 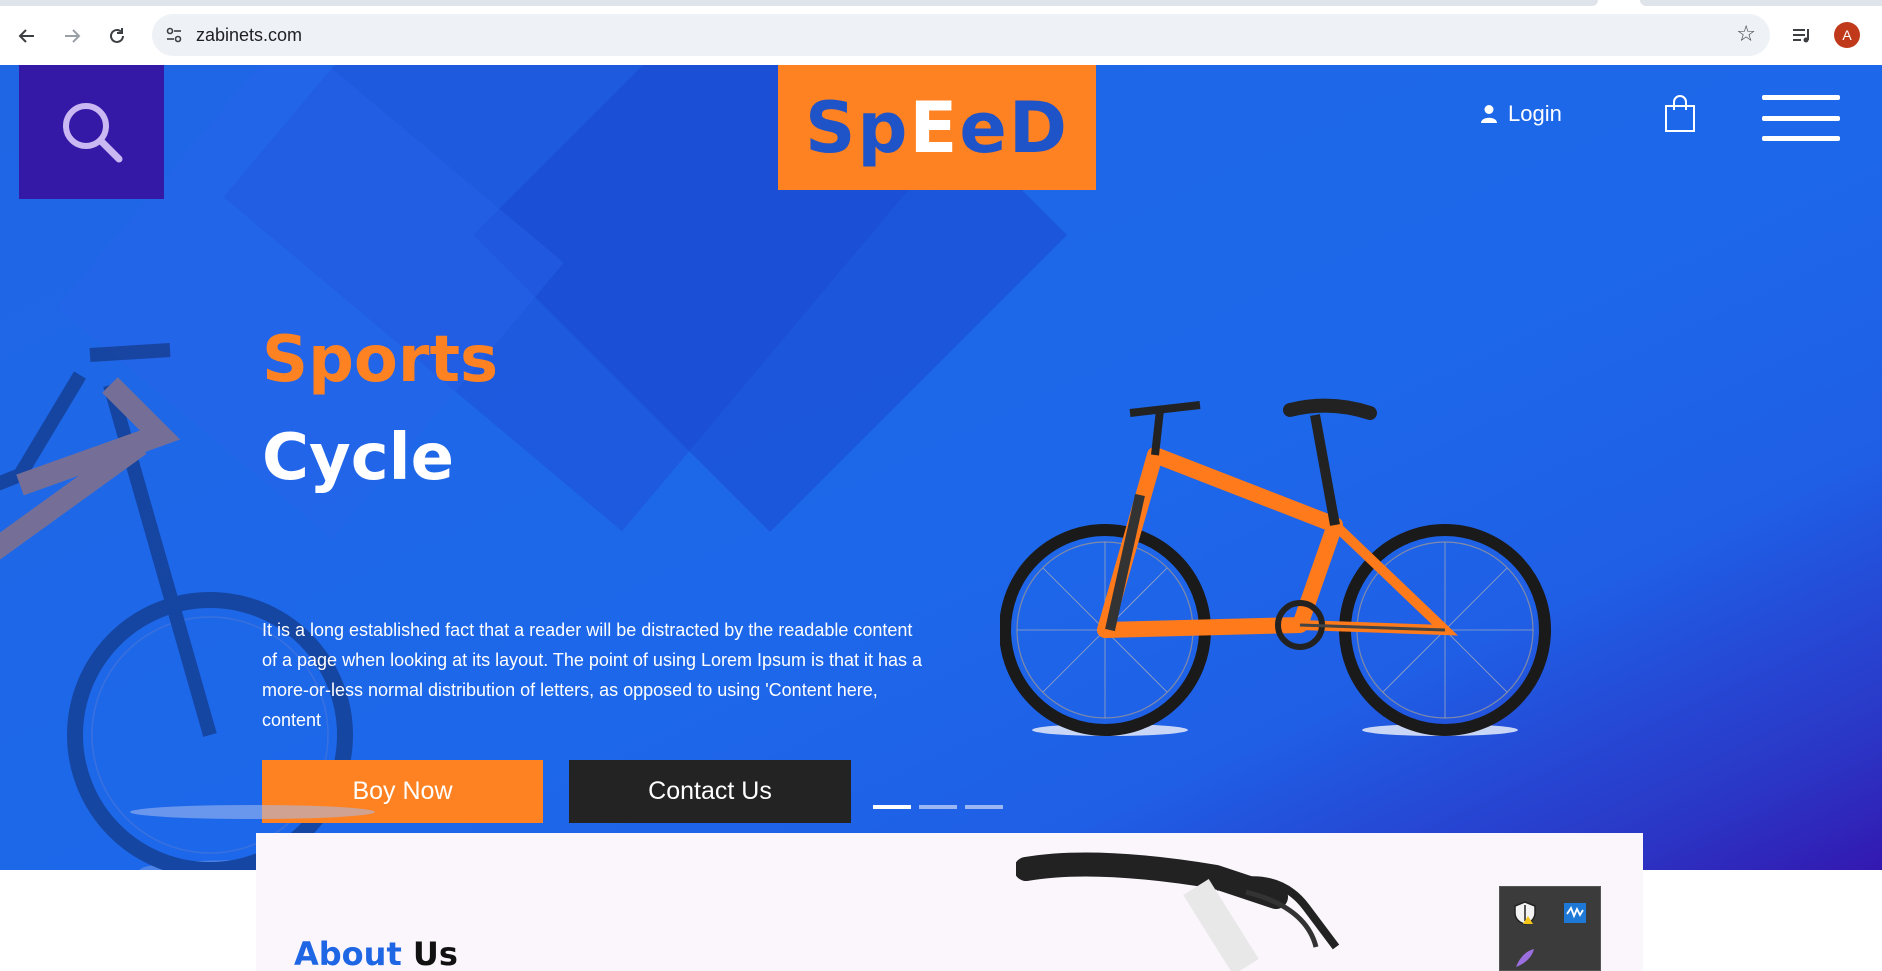 I want to click on forward-icon, so click(x=72, y=36).